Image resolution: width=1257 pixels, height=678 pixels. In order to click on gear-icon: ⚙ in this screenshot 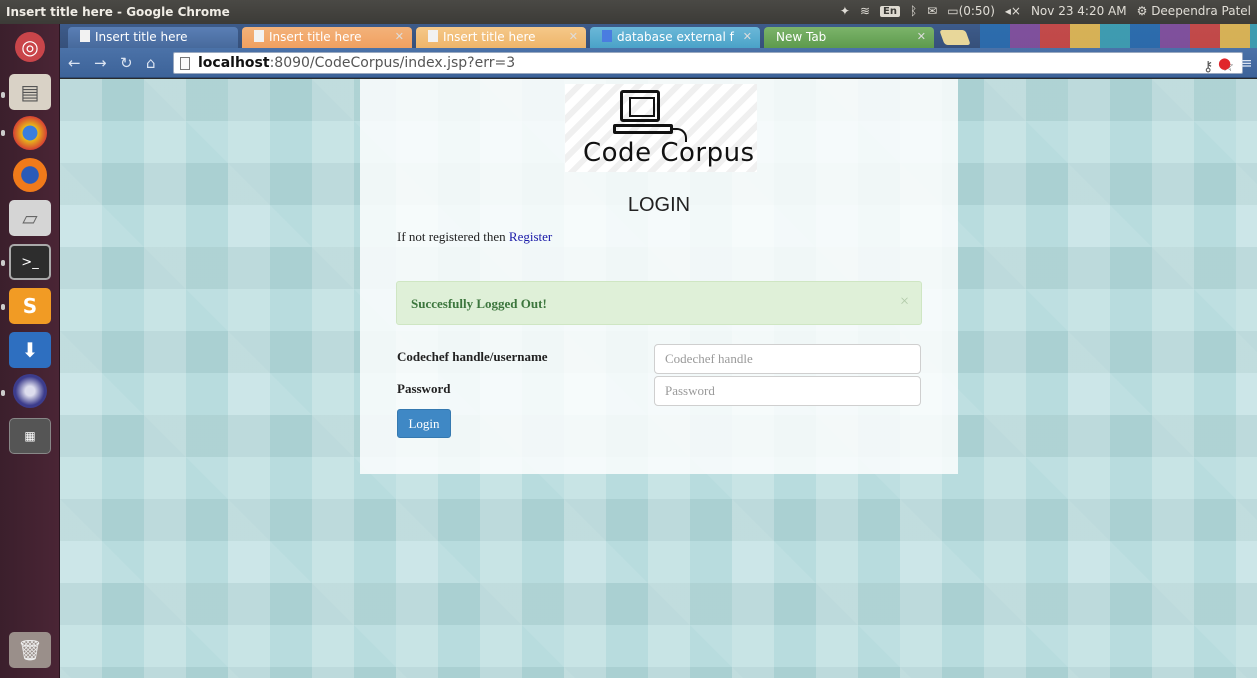, I will do `click(1144, 11)`.